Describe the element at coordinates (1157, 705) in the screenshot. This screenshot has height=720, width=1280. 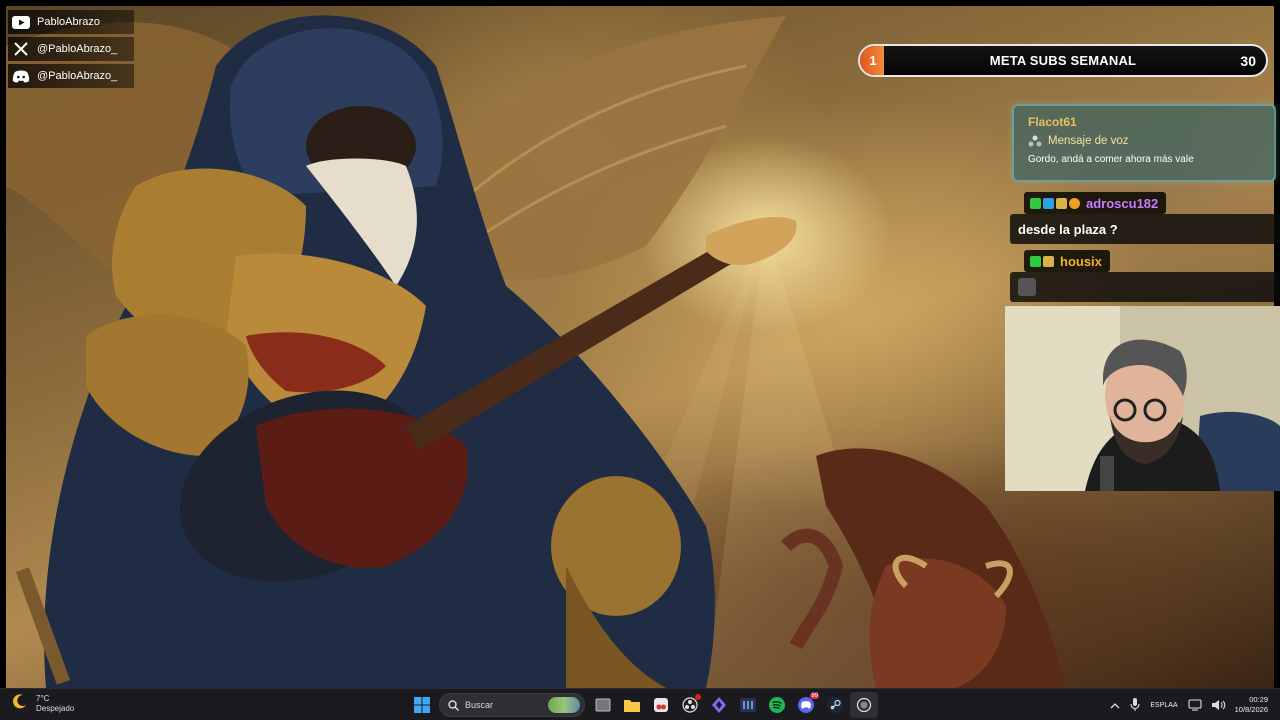
I see `language-code: ESP` at that location.